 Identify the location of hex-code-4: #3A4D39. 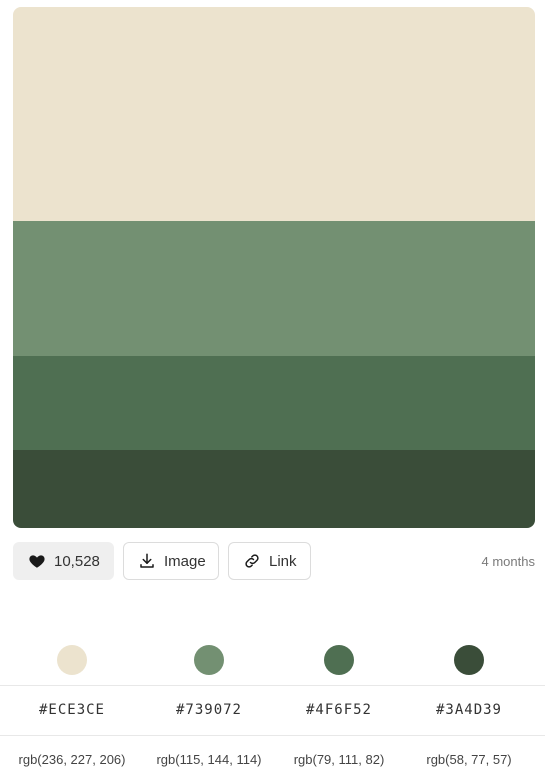
(469, 710).